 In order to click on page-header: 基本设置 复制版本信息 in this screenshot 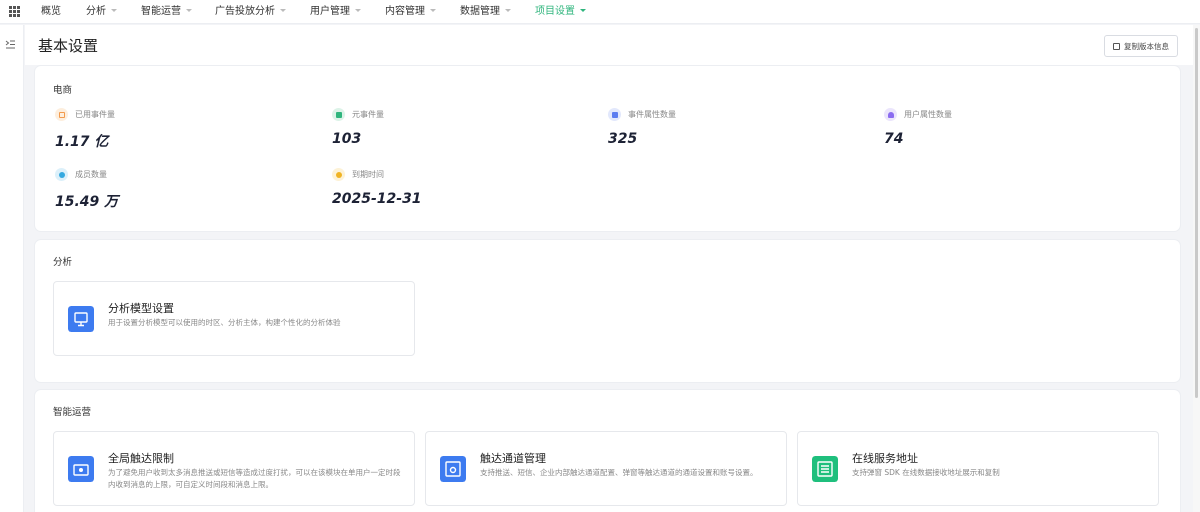, I will do `click(611, 45)`.